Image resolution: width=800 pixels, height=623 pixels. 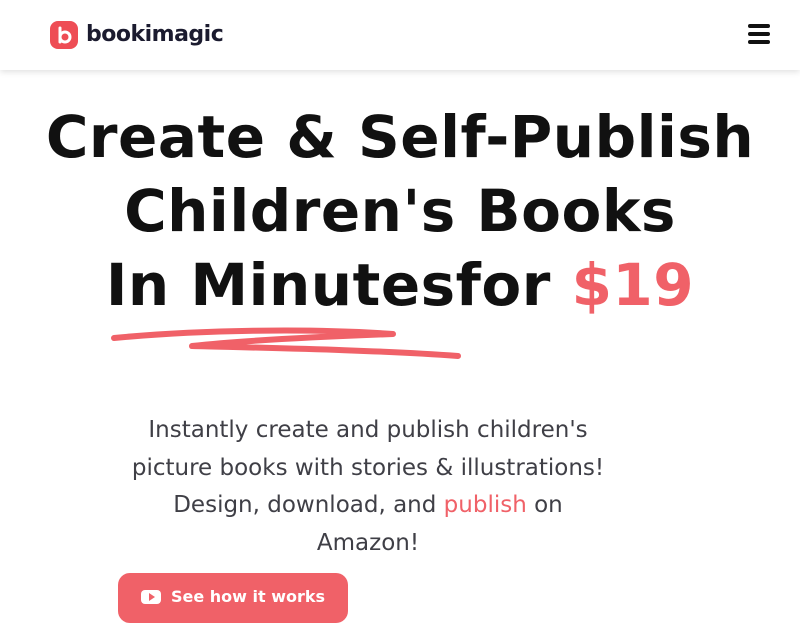 What do you see at coordinates (400, 35) in the screenshot?
I see `top-navbar: bookimagic` at bounding box center [400, 35].